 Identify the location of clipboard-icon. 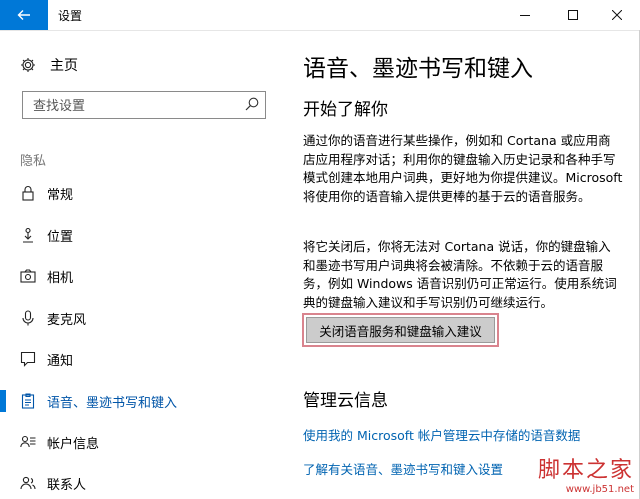
(28, 401).